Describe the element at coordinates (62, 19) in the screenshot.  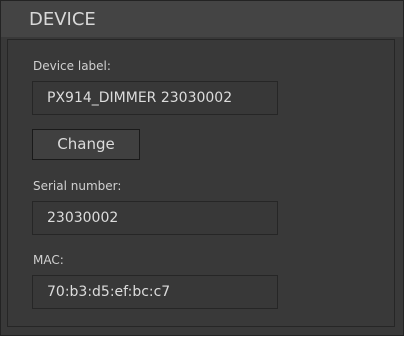
I see `panel-title: DEVICE` at that location.